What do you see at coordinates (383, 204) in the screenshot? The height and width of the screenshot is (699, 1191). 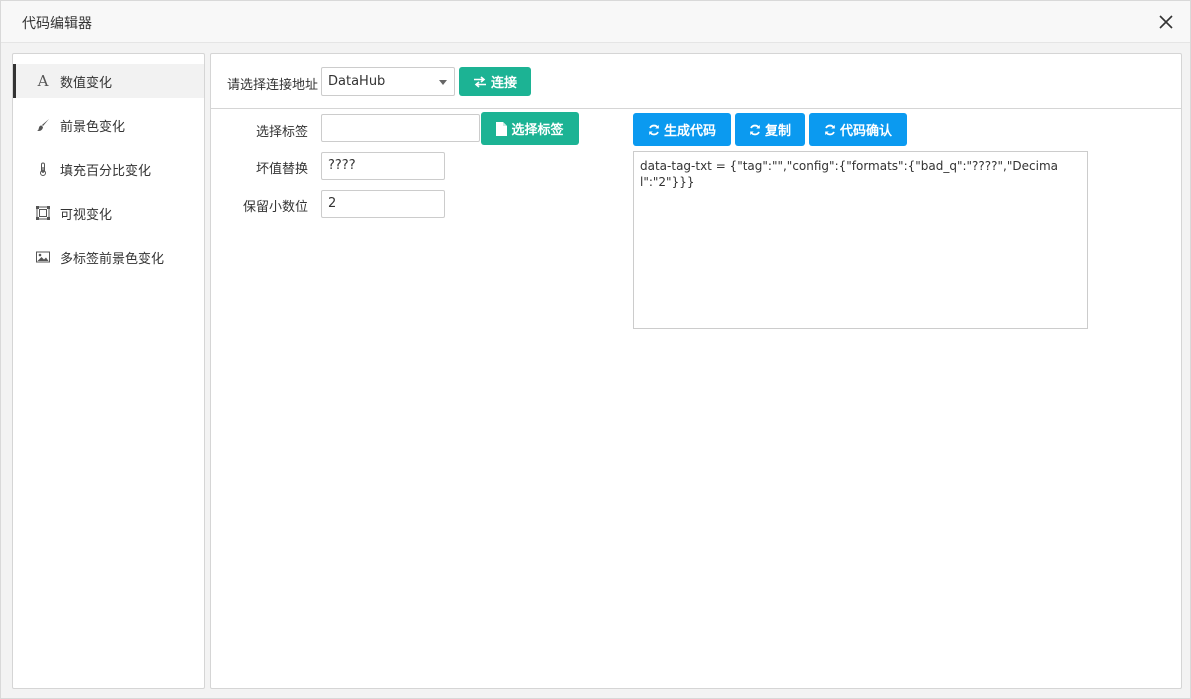 I see `decimal-input: 2` at bounding box center [383, 204].